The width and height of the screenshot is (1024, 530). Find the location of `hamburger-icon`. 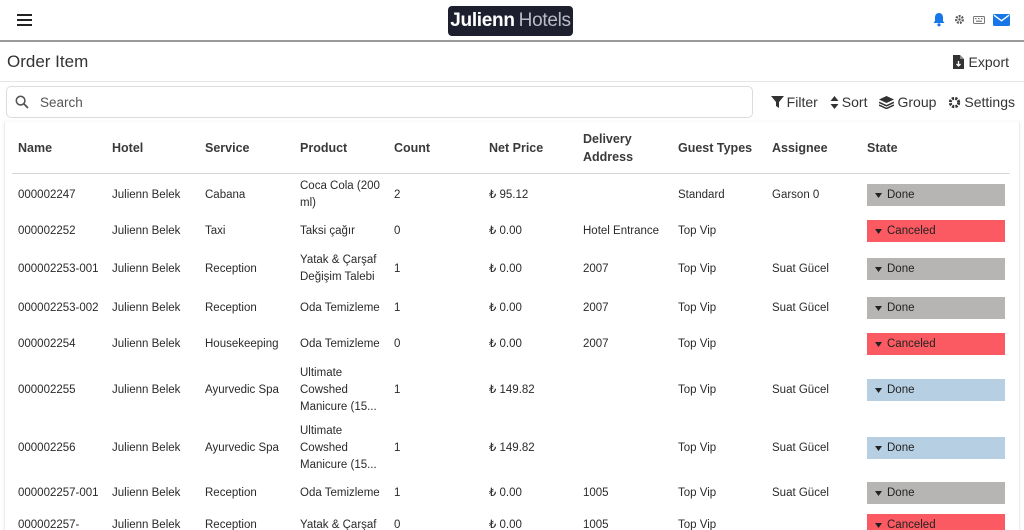

hamburger-icon is located at coordinates (24, 20).